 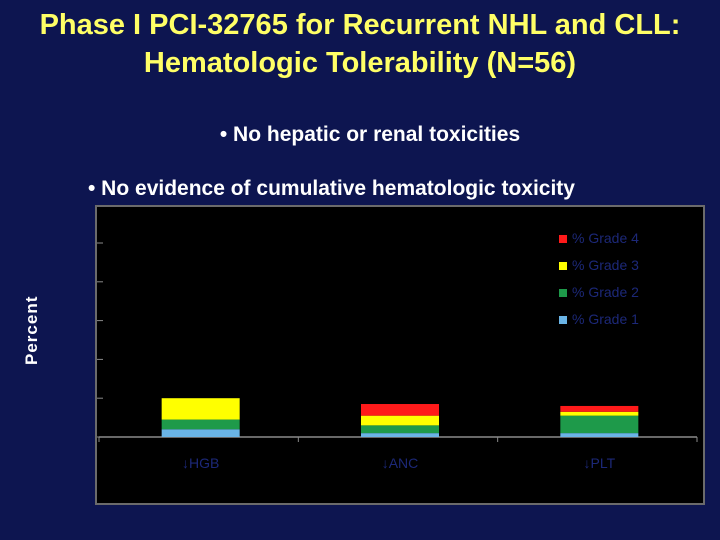 What do you see at coordinates (600, 463) in the screenshot?
I see `x-tick-label: ↓PLT` at bounding box center [600, 463].